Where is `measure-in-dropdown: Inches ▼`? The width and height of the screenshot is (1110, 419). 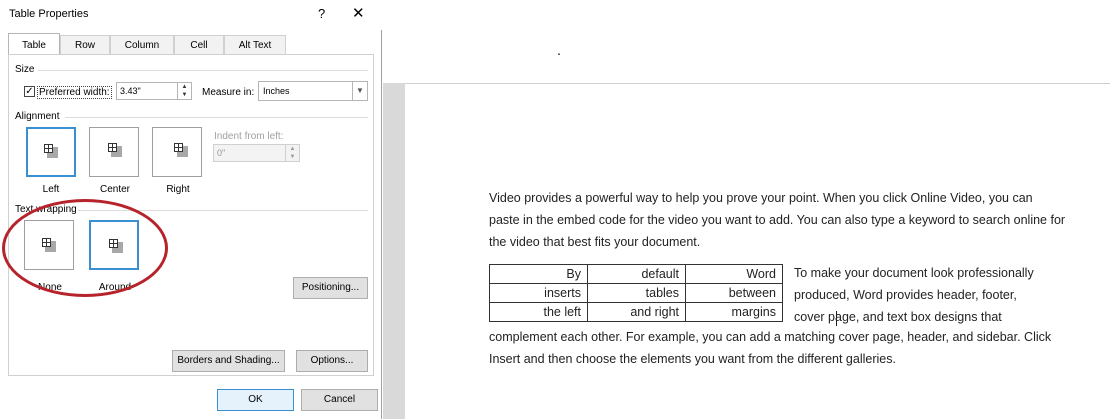
measure-in-dropdown: Inches ▼ is located at coordinates (313, 91).